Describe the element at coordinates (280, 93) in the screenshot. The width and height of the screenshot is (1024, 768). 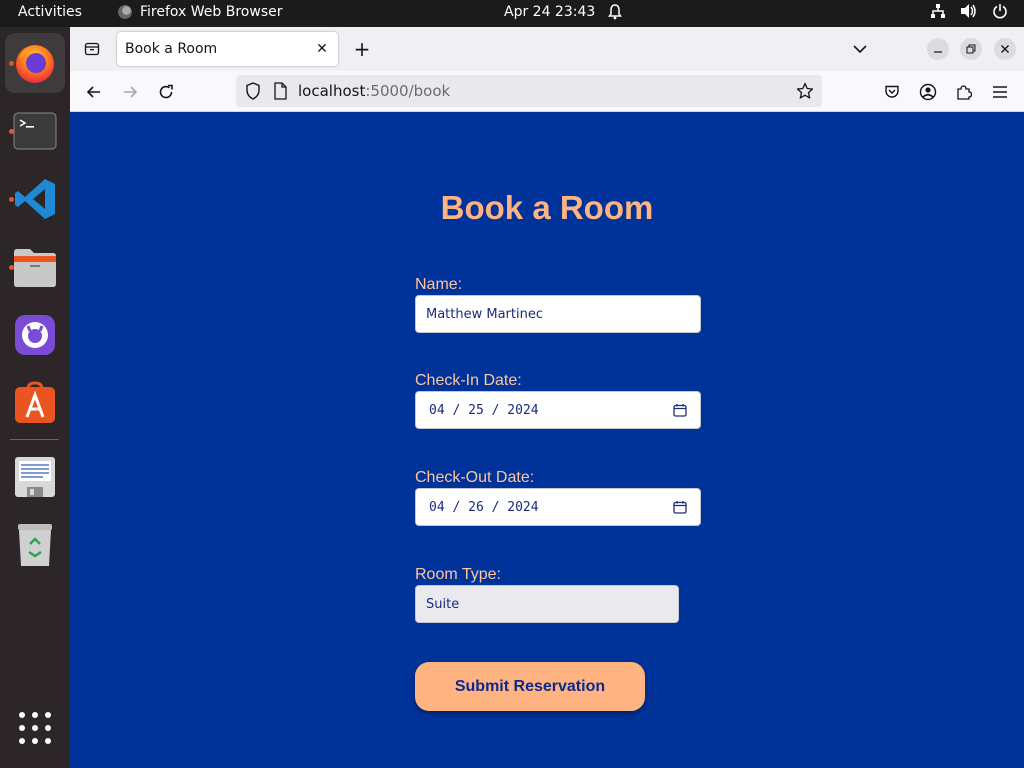
I see `page-info-icon` at that location.